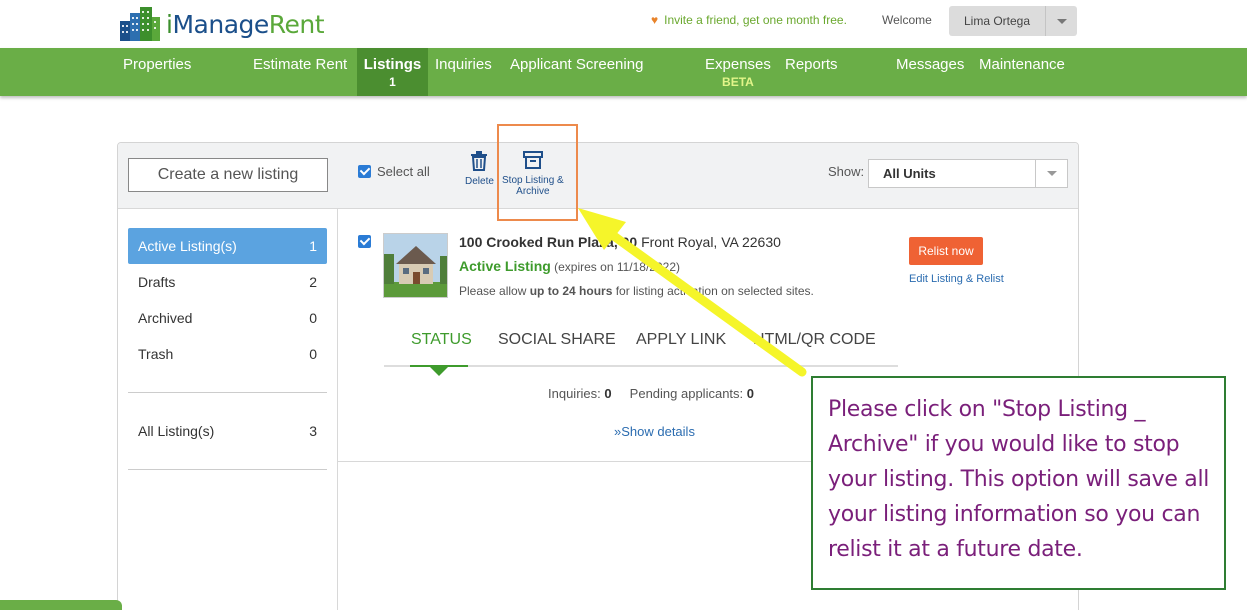 This screenshot has height=610, width=1247. Describe the element at coordinates (571, 291) in the screenshot. I see `notice-bold: up to 24 hours` at that location.